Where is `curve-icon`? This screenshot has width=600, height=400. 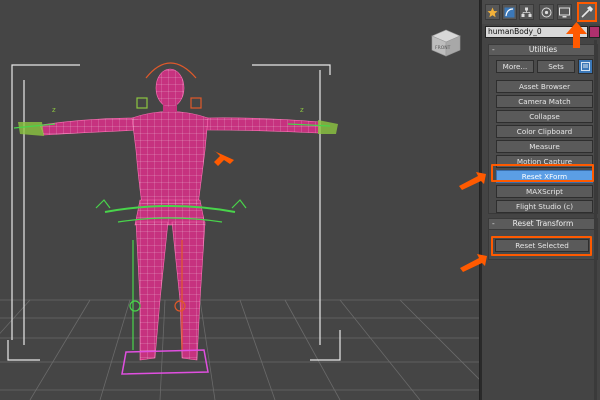
curve-icon is located at coordinates (509, 12).